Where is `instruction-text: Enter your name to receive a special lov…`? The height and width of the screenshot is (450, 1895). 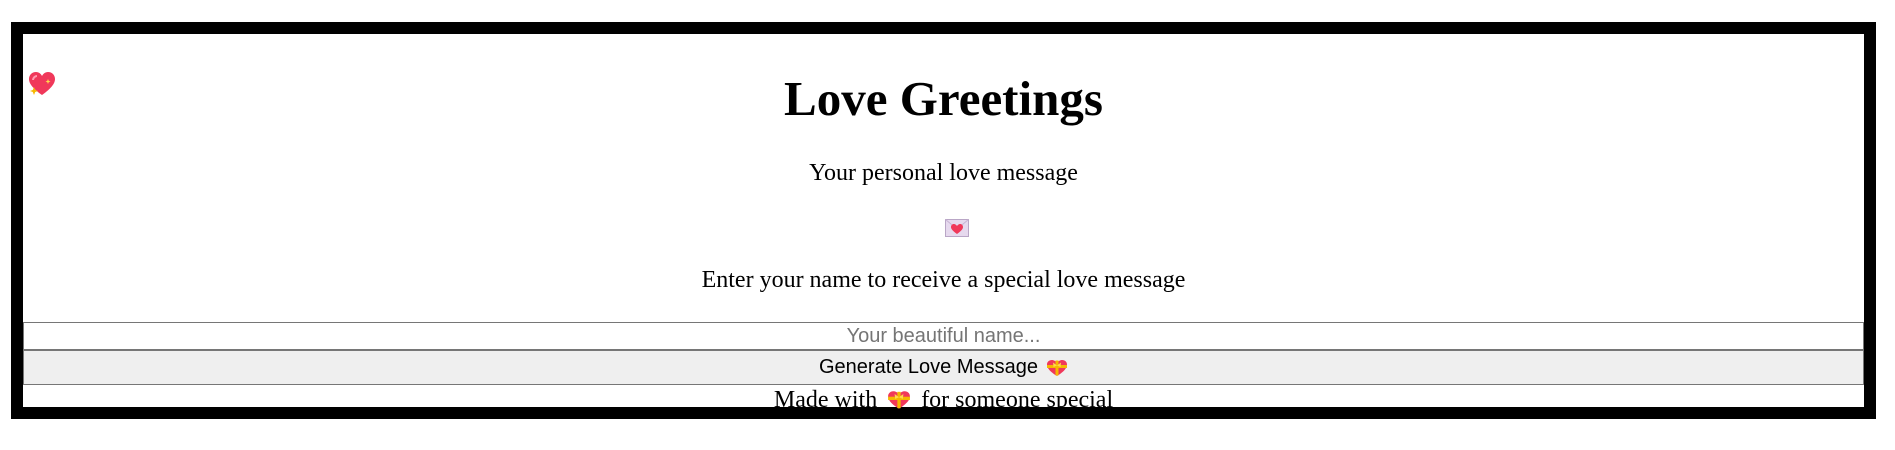 instruction-text: Enter your name to receive a special lov… is located at coordinates (943, 280).